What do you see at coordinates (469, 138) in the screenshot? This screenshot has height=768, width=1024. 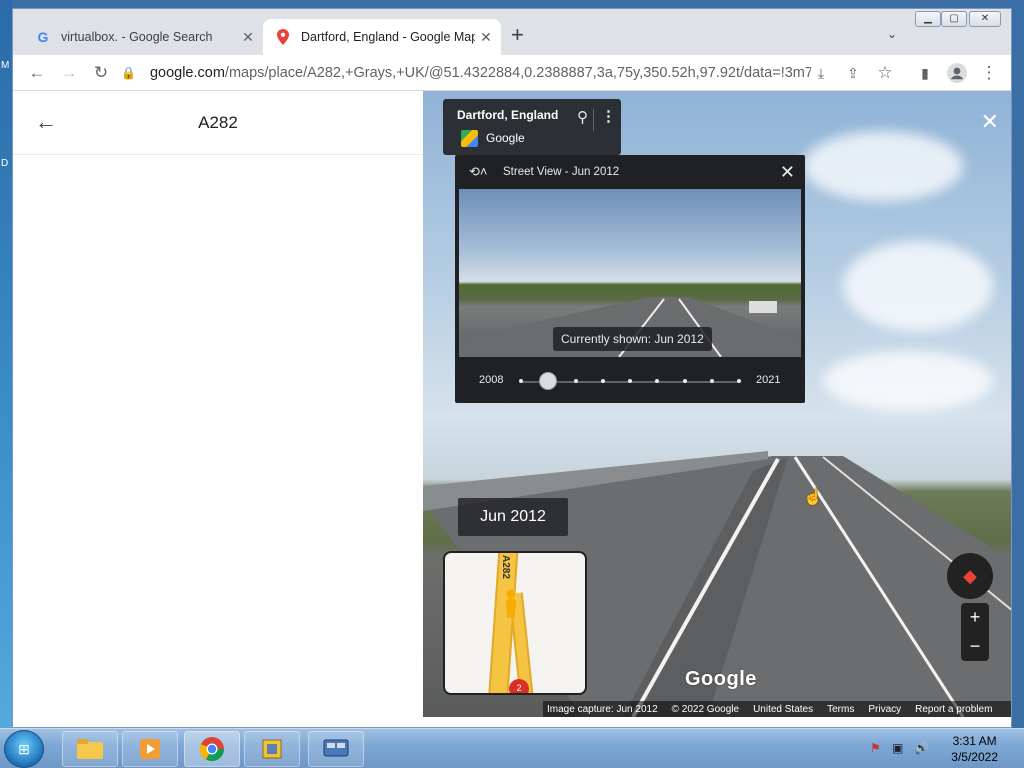 I see `google-maps-icon` at bounding box center [469, 138].